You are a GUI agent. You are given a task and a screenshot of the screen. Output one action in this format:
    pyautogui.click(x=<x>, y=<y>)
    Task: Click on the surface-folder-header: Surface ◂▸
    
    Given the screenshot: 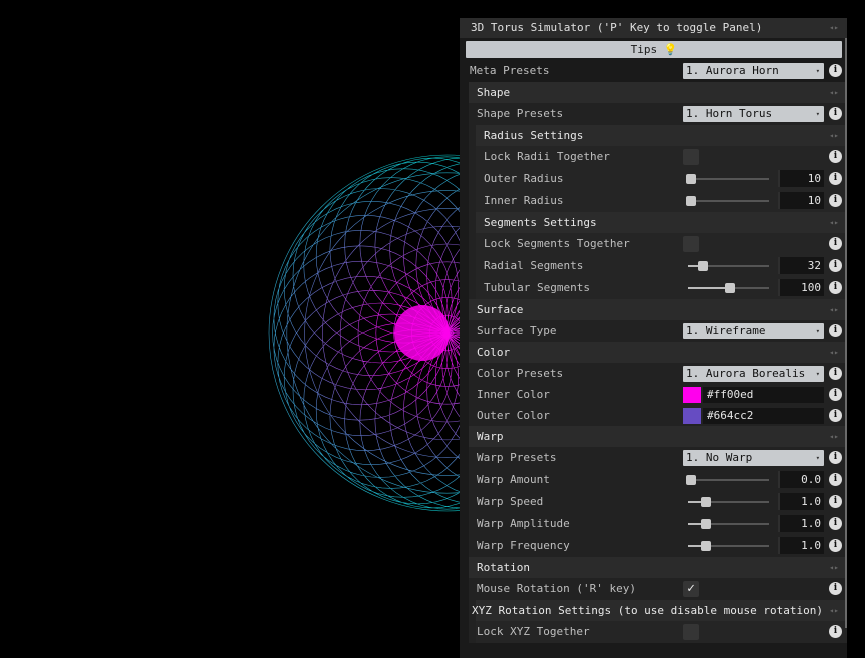 What is the action you would take?
    pyautogui.click(x=658, y=309)
    